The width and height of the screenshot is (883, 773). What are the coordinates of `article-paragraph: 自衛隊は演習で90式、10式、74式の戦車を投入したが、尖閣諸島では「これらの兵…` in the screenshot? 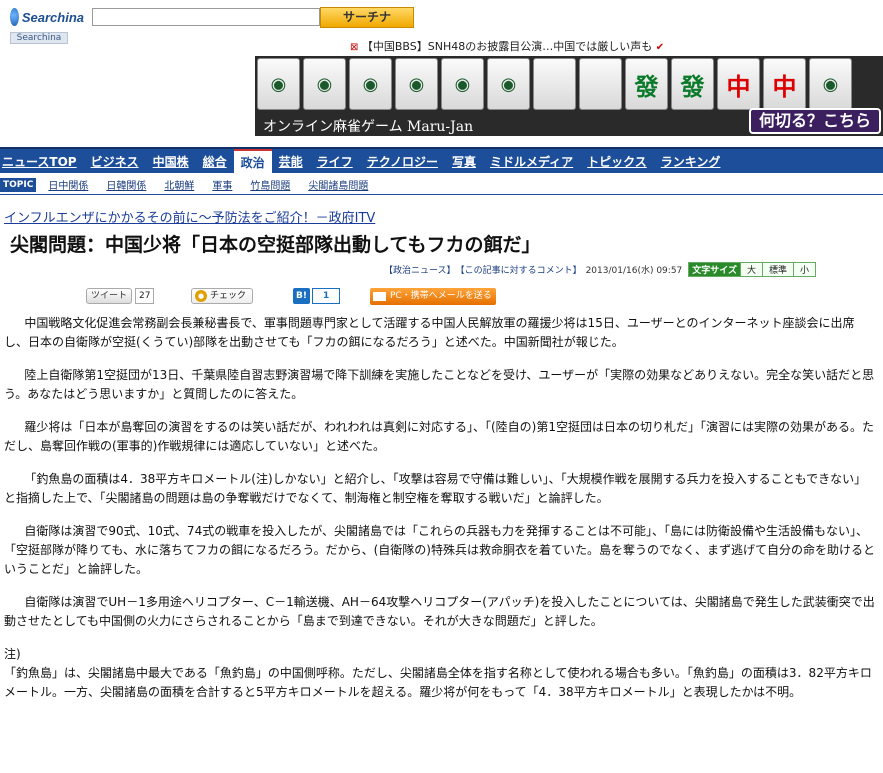 It's located at (439, 550).